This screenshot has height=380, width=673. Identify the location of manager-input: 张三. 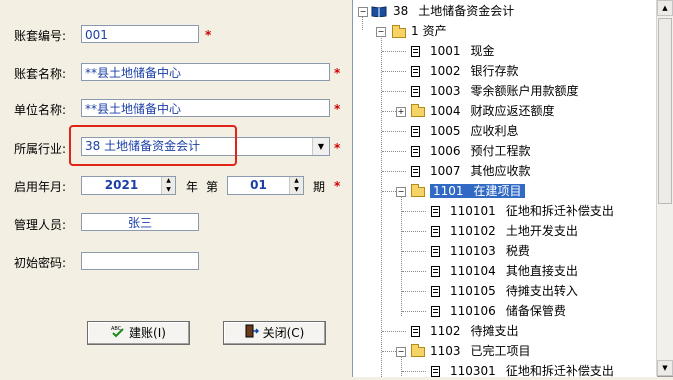
(140, 222).